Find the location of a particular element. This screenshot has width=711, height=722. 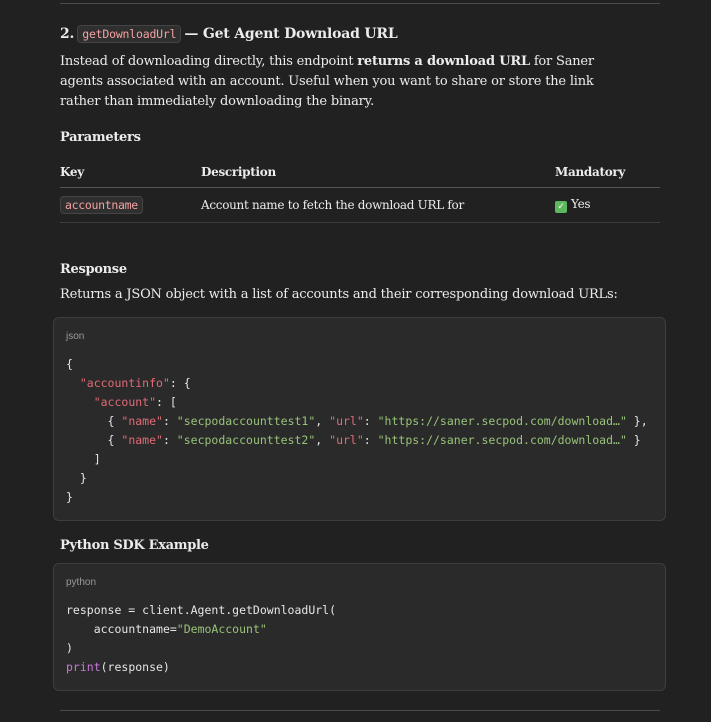

json-string: "secpodaccounttest2" is located at coordinates (246, 440).